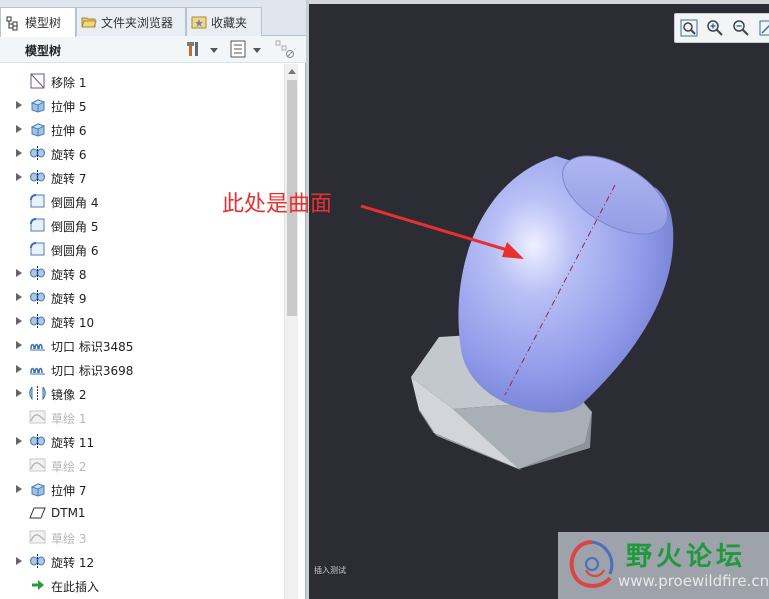  What do you see at coordinates (141, 441) in the screenshot?
I see `tree-row: 旋转 11` at bounding box center [141, 441].